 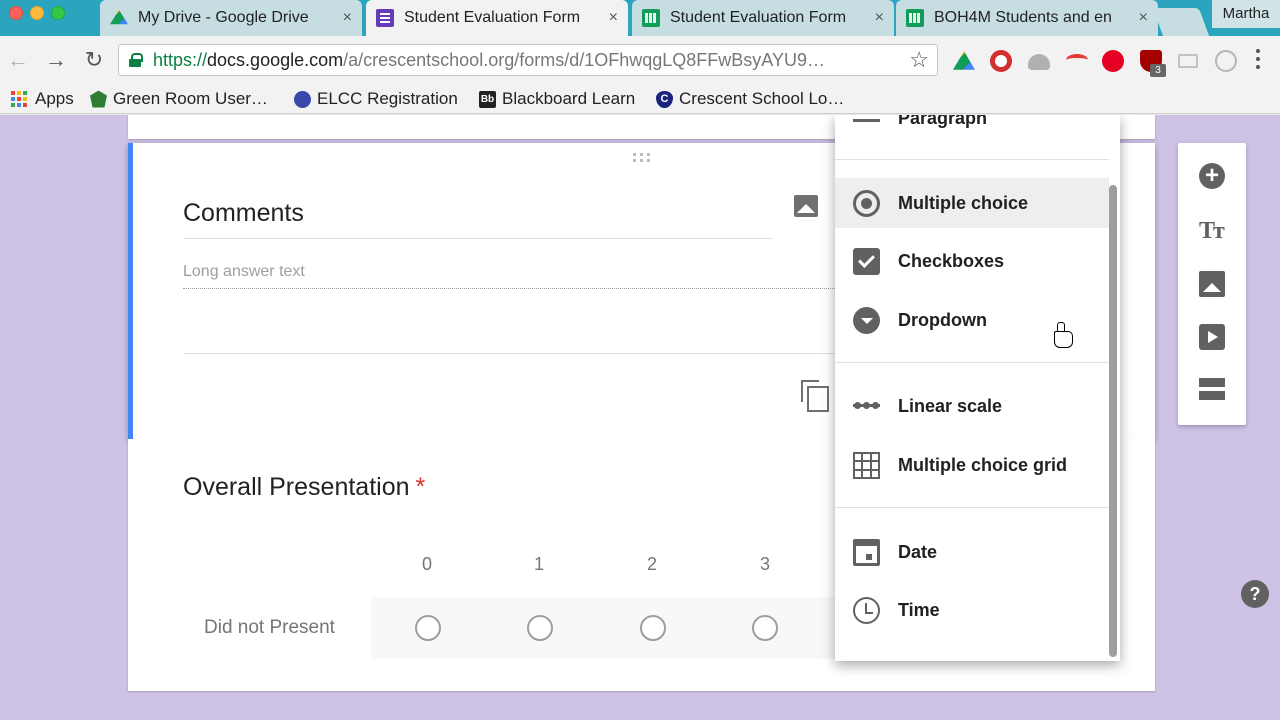 I want to click on tab-title: BOH4M Students and en, so click(x=1023, y=17).